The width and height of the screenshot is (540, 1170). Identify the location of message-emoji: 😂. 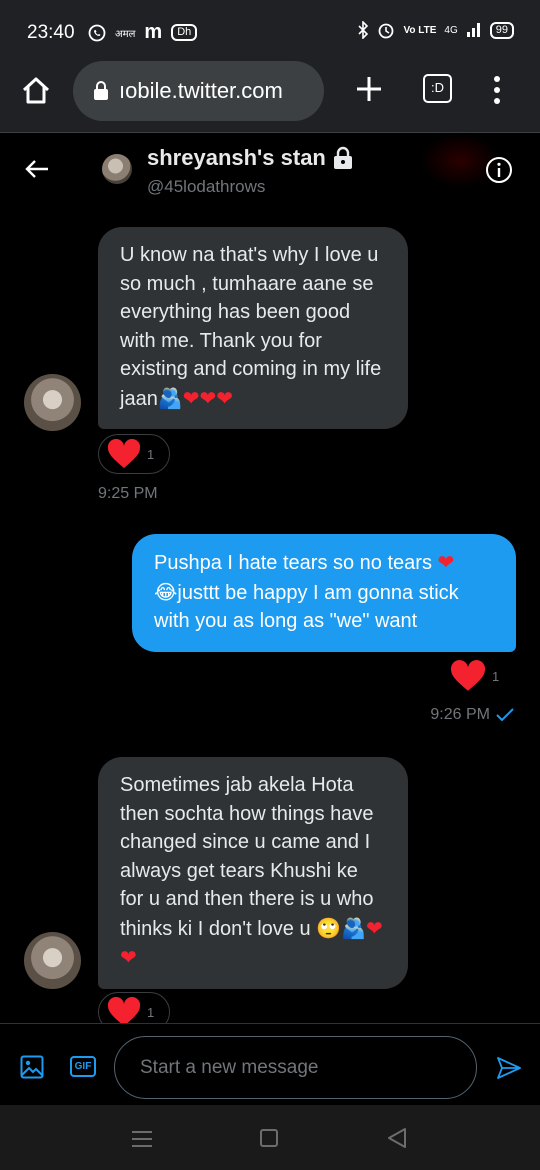
(166, 591).